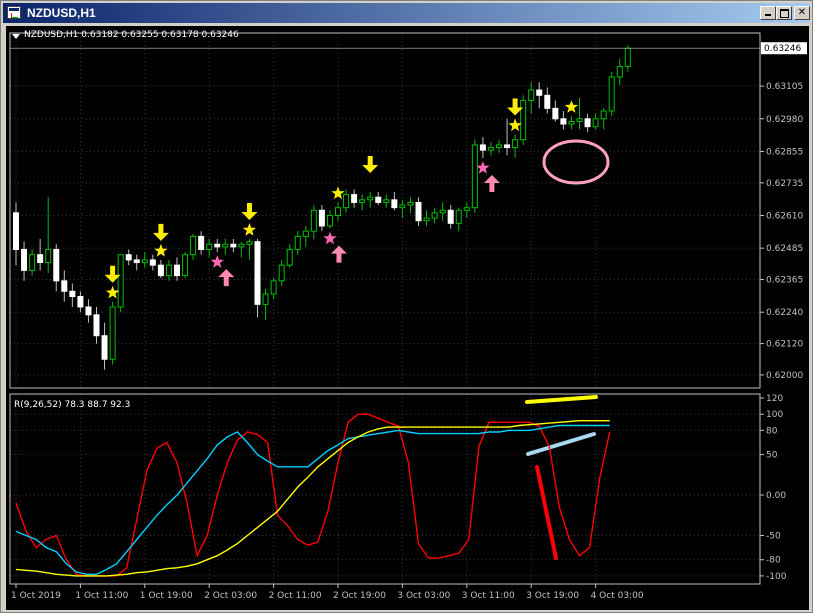  I want to click on close-button: ✕, so click(802, 13).